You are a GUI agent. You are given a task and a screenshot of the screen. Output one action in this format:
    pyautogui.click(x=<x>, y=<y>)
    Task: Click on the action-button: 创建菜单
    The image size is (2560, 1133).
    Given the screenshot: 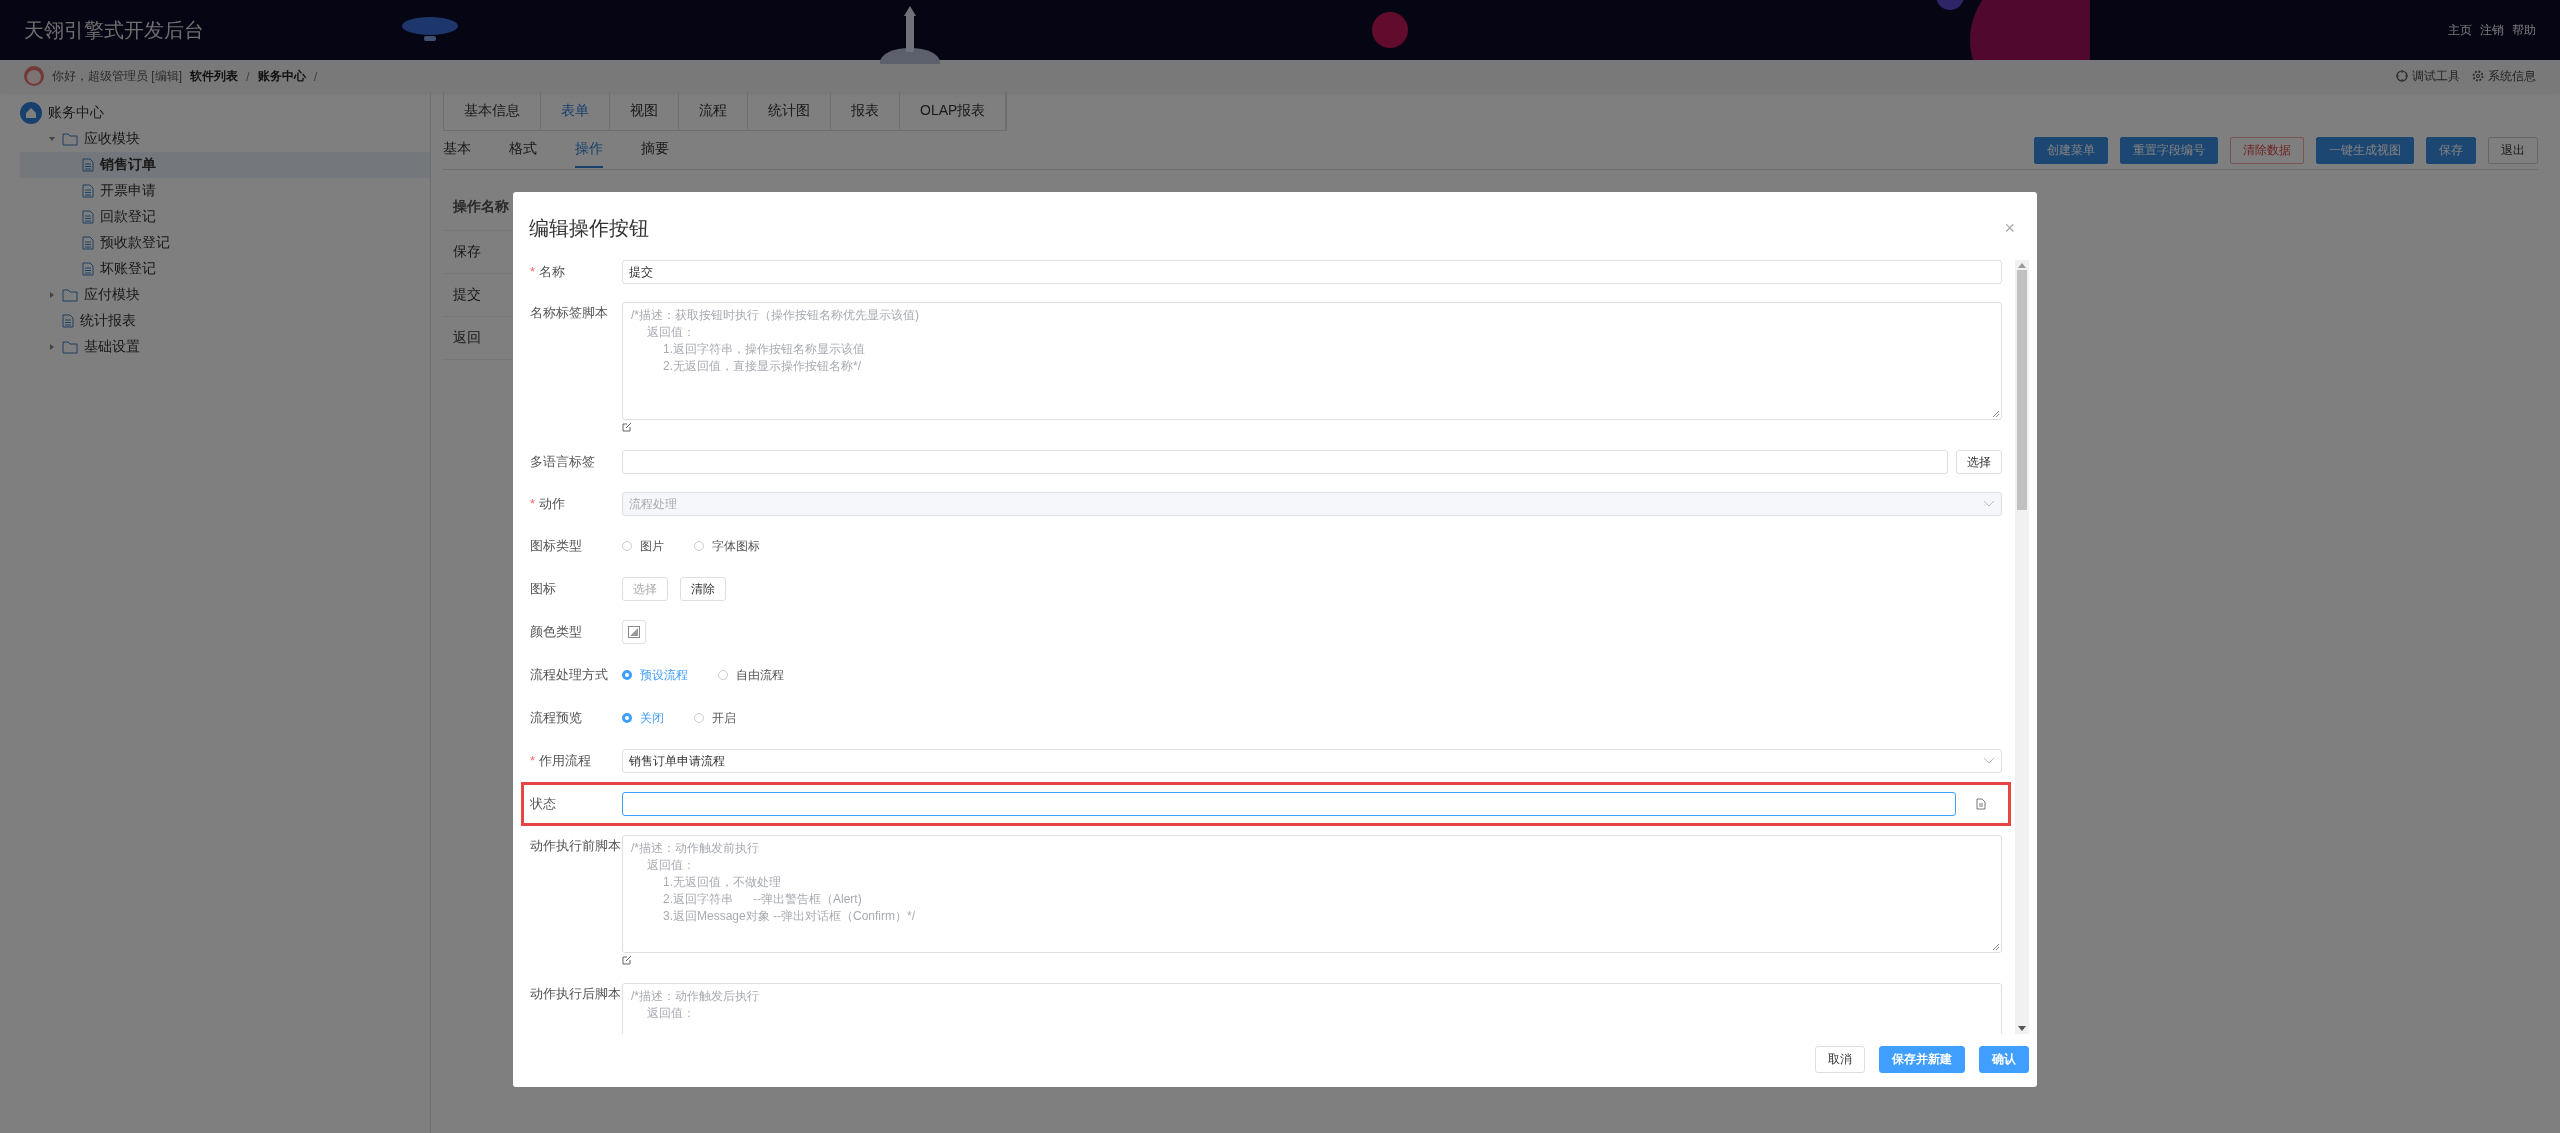 What is the action you would take?
    pyautogui.click(x=2071, y=150)
    